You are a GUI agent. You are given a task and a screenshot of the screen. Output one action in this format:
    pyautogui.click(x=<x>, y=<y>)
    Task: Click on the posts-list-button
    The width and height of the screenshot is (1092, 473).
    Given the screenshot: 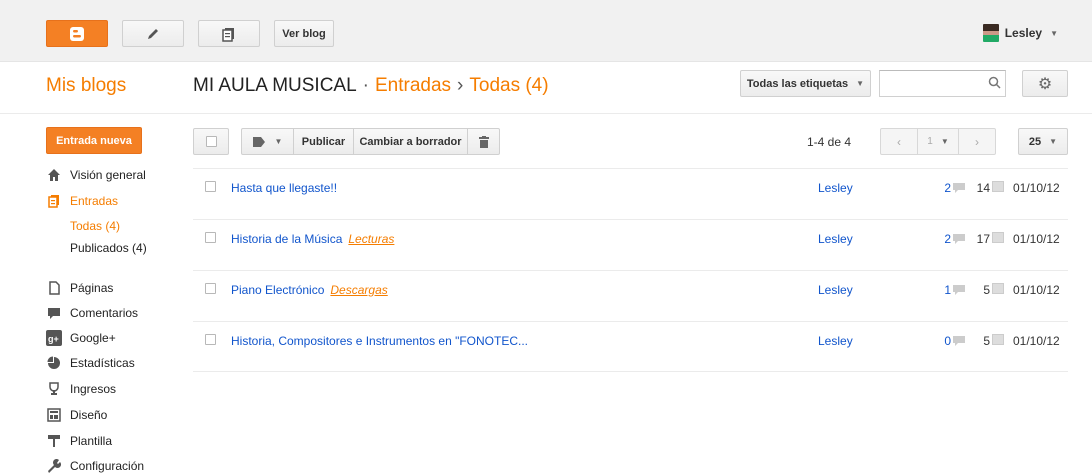 What is the action you would take?
    pyautogui.click(x=229, y=33)
    